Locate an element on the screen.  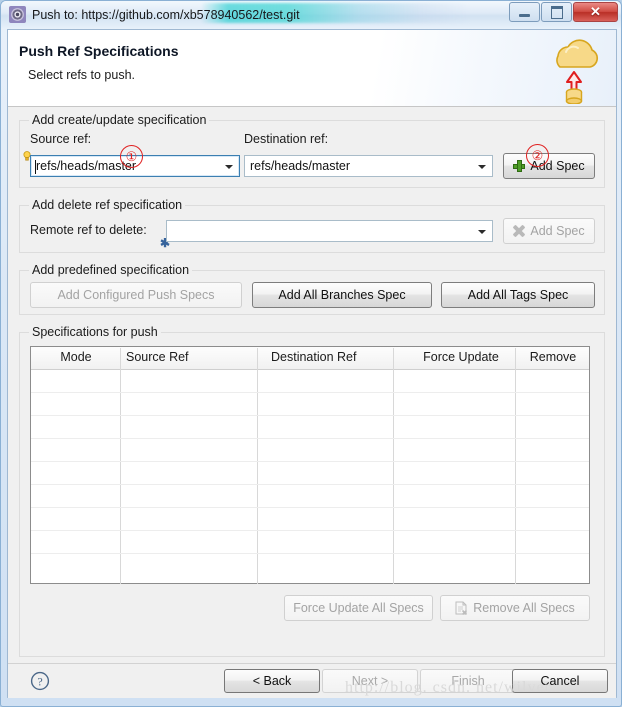
column-header-source-ref: Source Ref is located at coordinates (191, 357).